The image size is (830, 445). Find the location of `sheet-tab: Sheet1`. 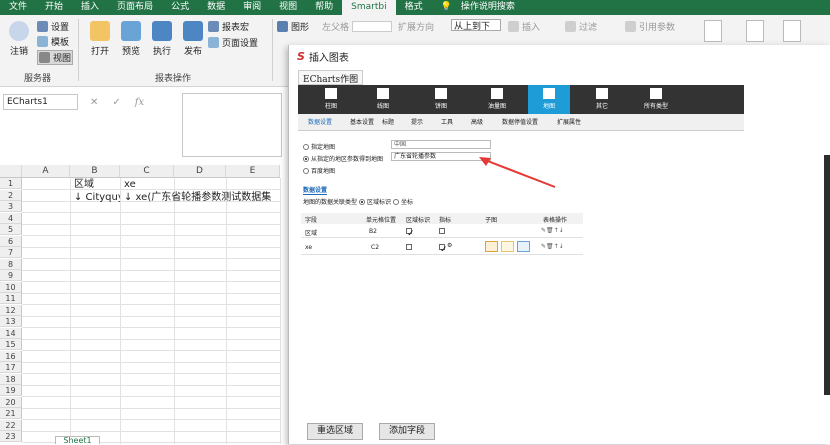

sheet-tab: Sheet1 is located at coordinates (77, 440).